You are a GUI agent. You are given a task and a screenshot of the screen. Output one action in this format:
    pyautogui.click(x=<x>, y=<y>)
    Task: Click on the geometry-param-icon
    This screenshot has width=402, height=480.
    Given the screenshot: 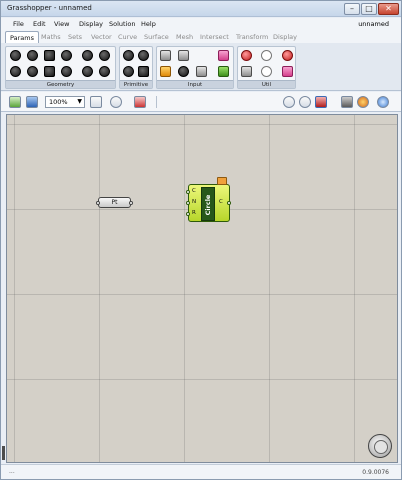 What is the action you would take?
    pyautogui.click(x=87, y=55)
    